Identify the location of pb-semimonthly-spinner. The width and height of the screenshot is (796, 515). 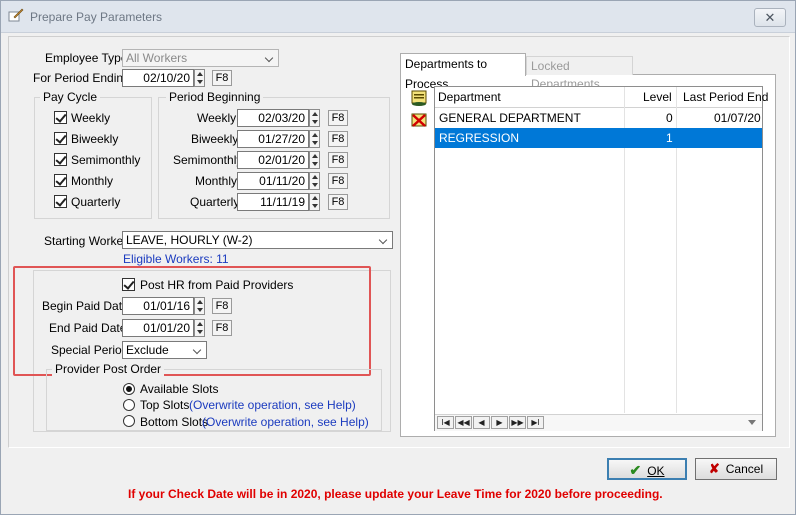
(314, 160).